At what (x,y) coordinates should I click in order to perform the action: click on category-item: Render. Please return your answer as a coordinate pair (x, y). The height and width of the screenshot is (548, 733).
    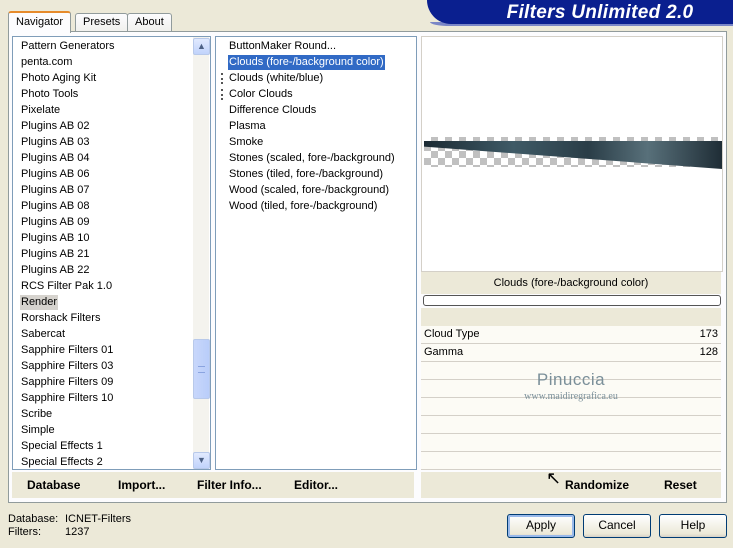
    Looking at the image, I should click on (39, 302).